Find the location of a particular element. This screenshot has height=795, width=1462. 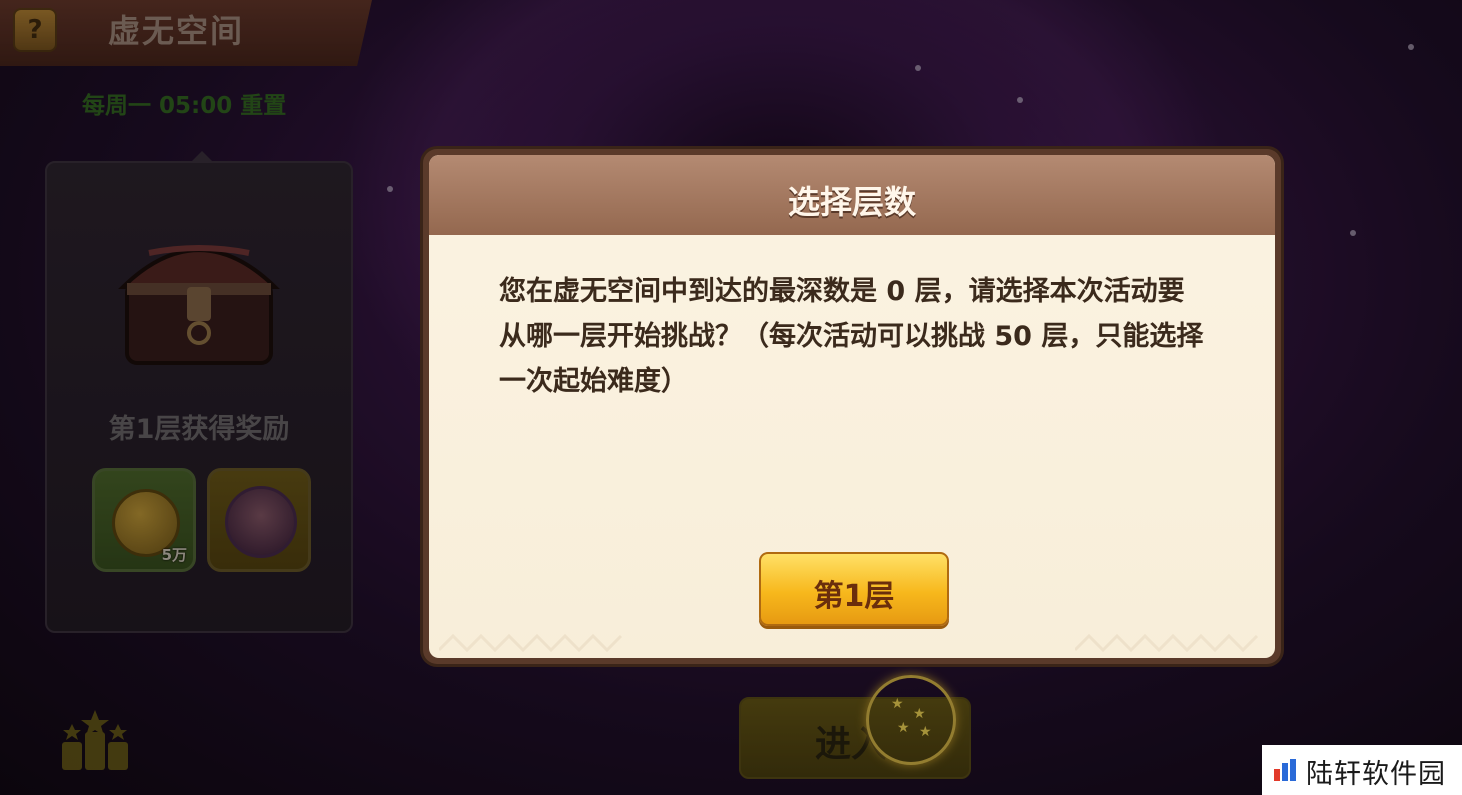

watermark: 陆轩软件园 is located at coordinates (1362, 770).